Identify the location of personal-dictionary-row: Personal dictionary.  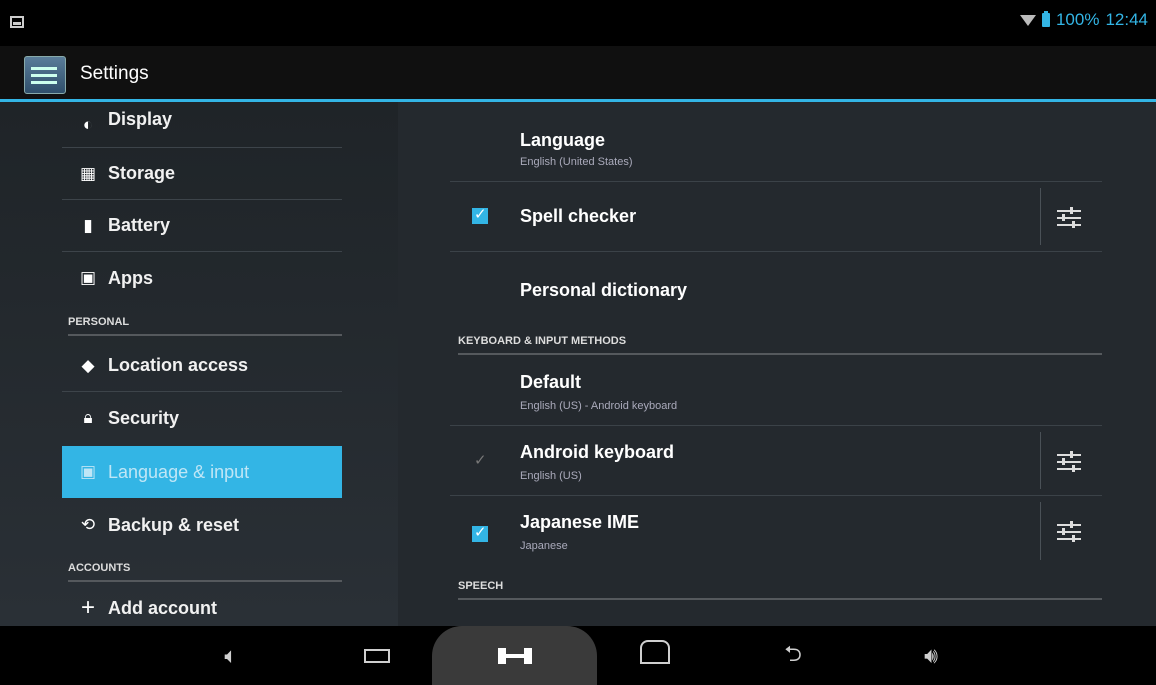
(776, 289).